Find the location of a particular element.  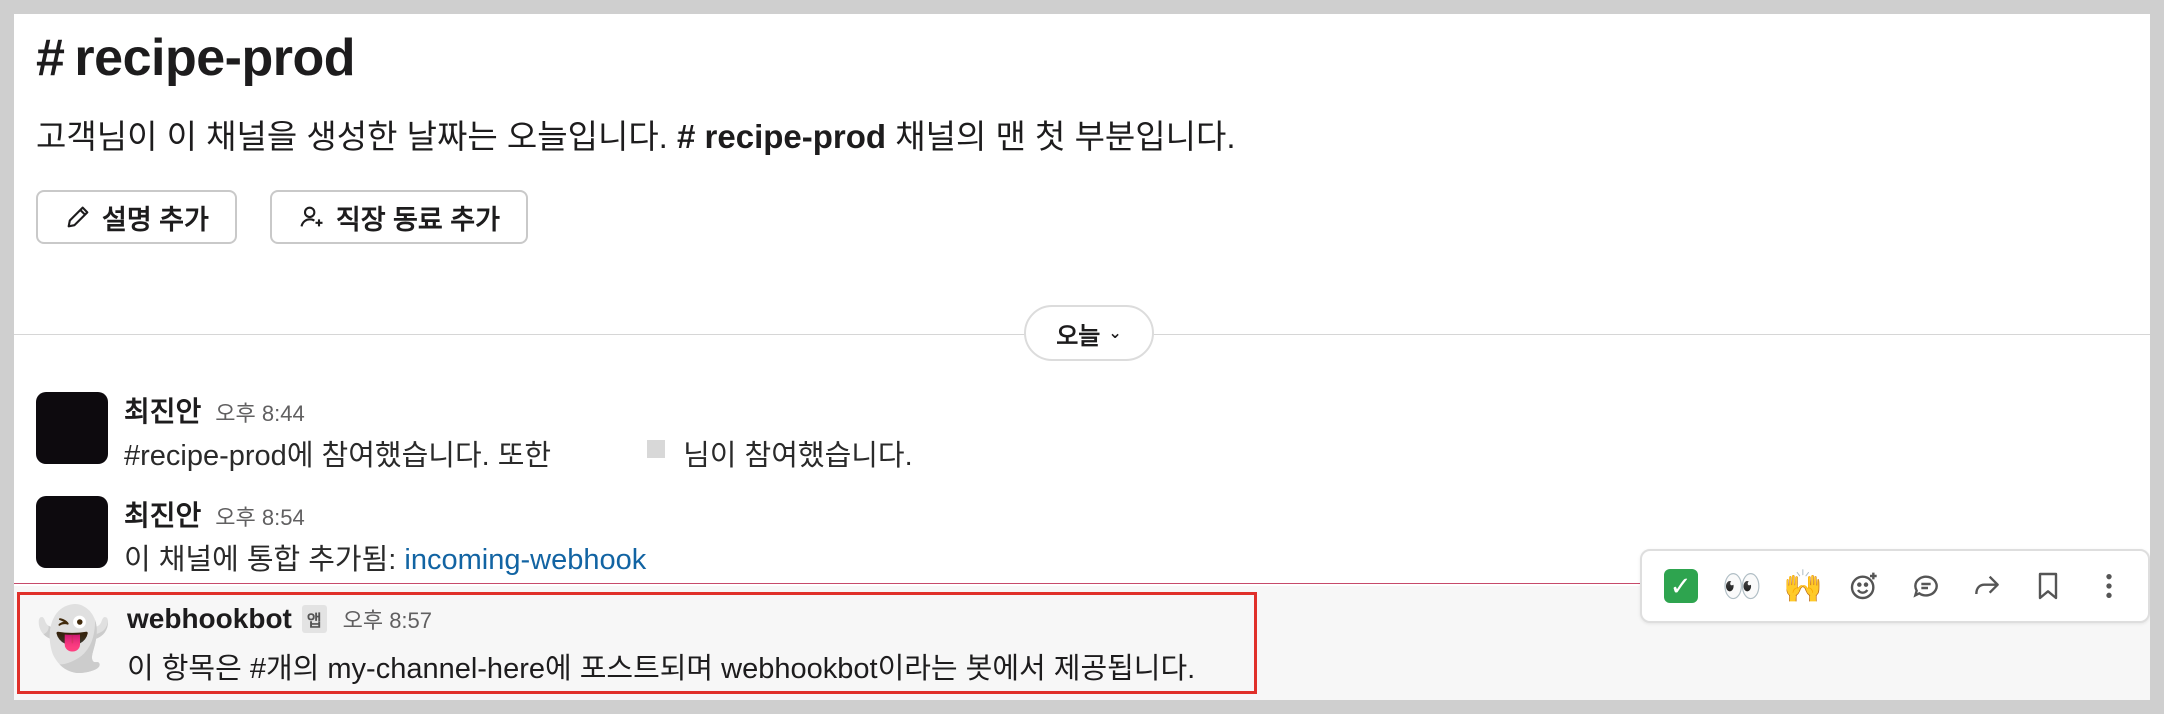

channel-header: # recipe-prod is located at coordinates (195, 58).